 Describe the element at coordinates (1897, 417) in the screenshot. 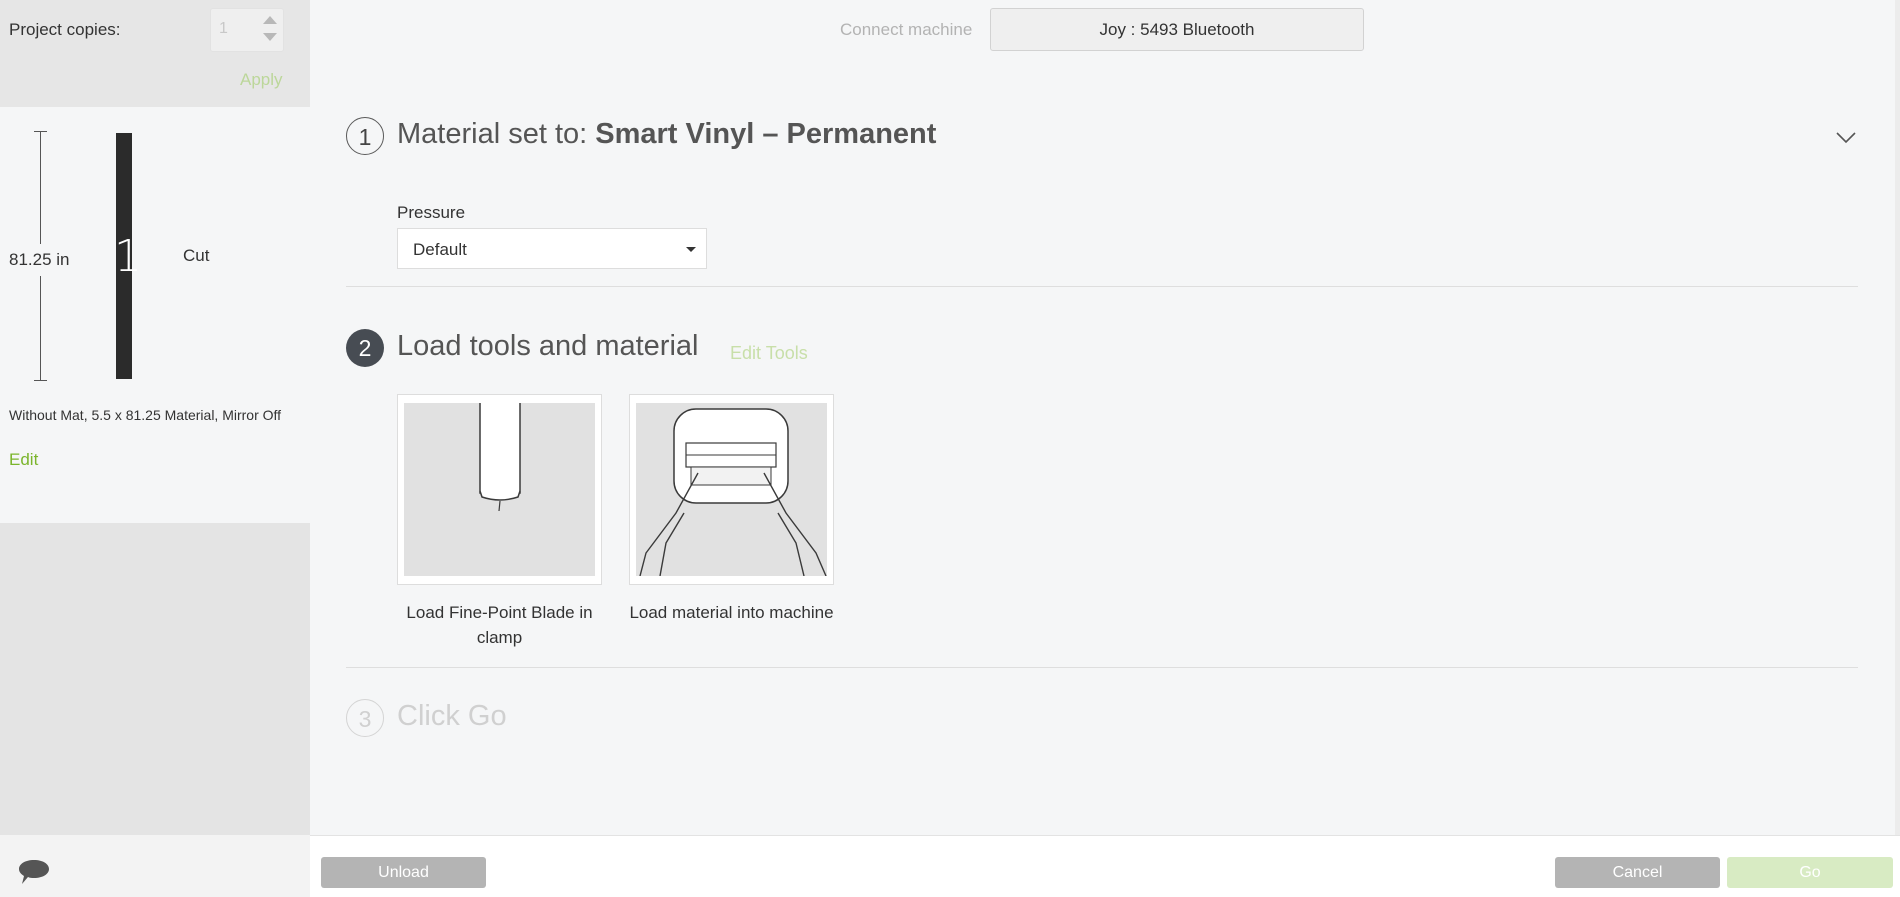

I see `scrollbar` at that location.